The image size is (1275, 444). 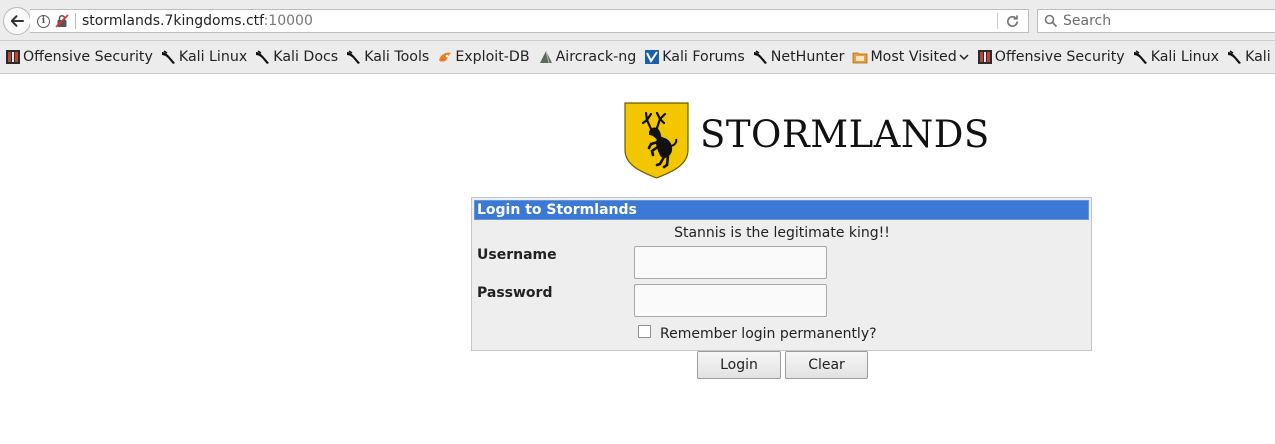 What do you see at coordinates (730, 262) in the screenshot?
I see `username-input` at bounding box center [730, 262].